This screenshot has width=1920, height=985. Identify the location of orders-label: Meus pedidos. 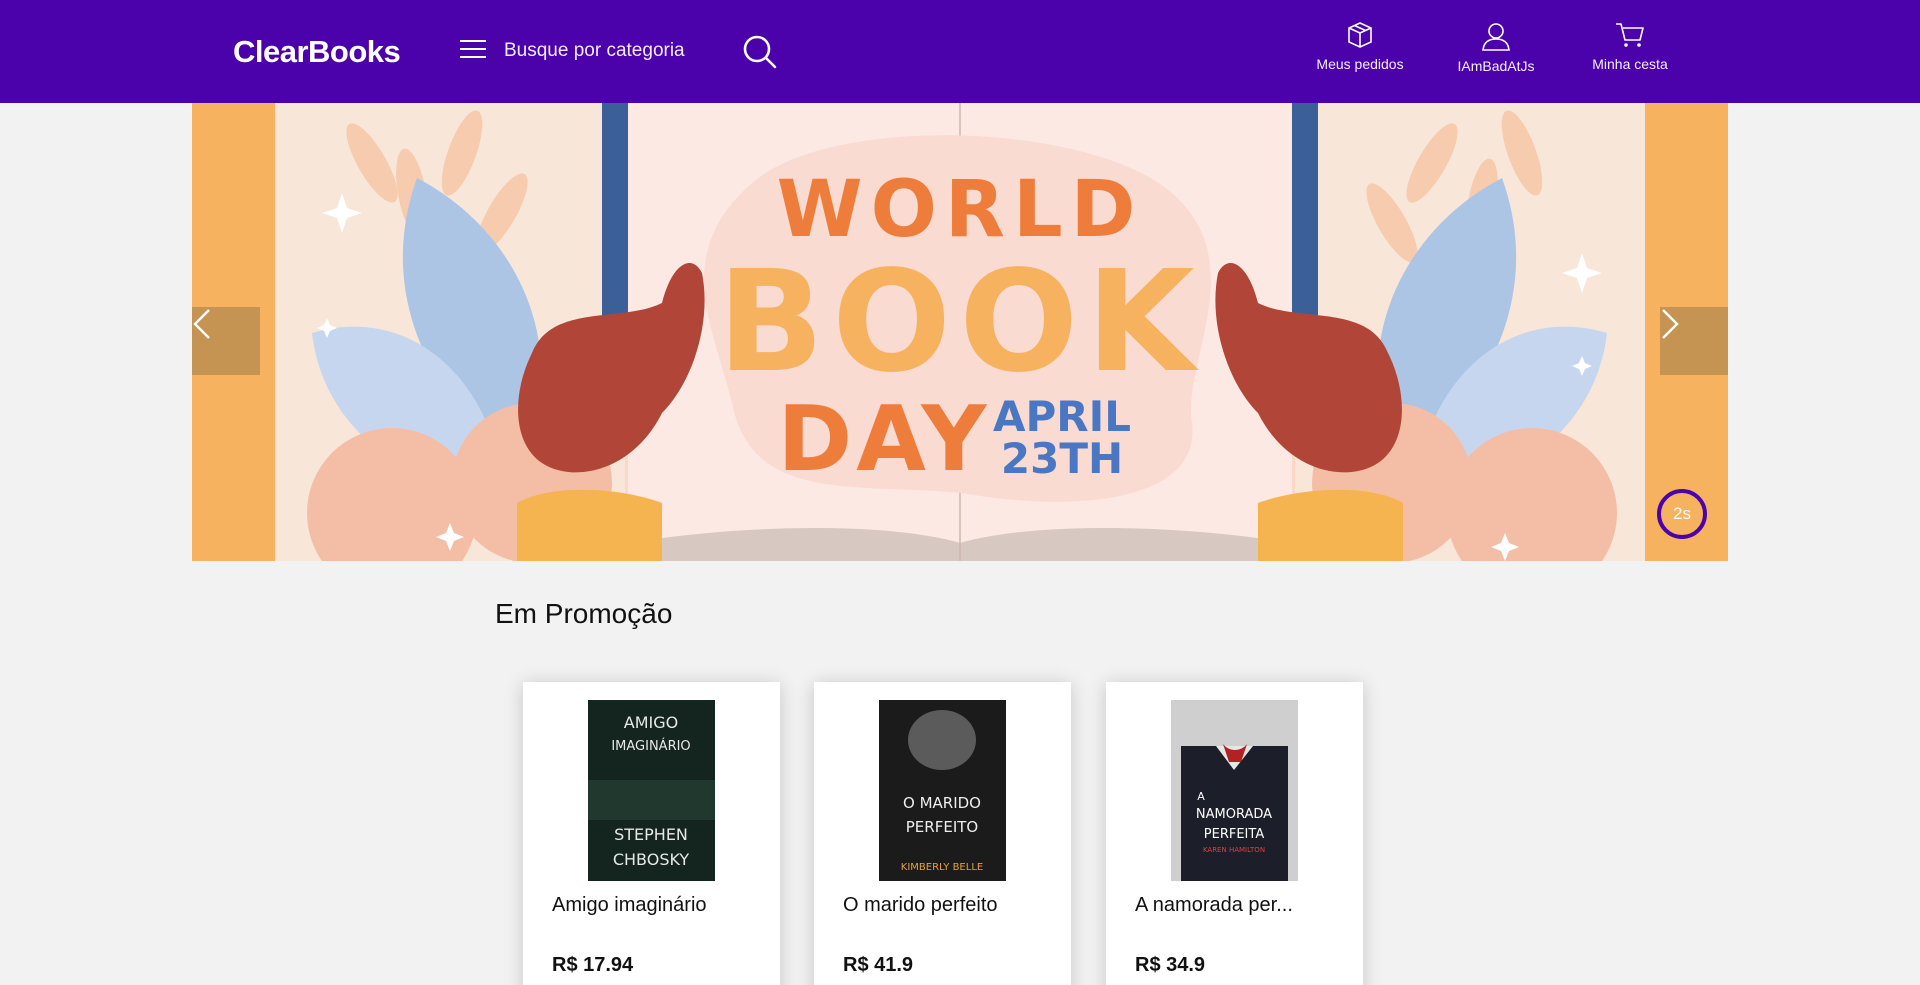
(1360, 64).